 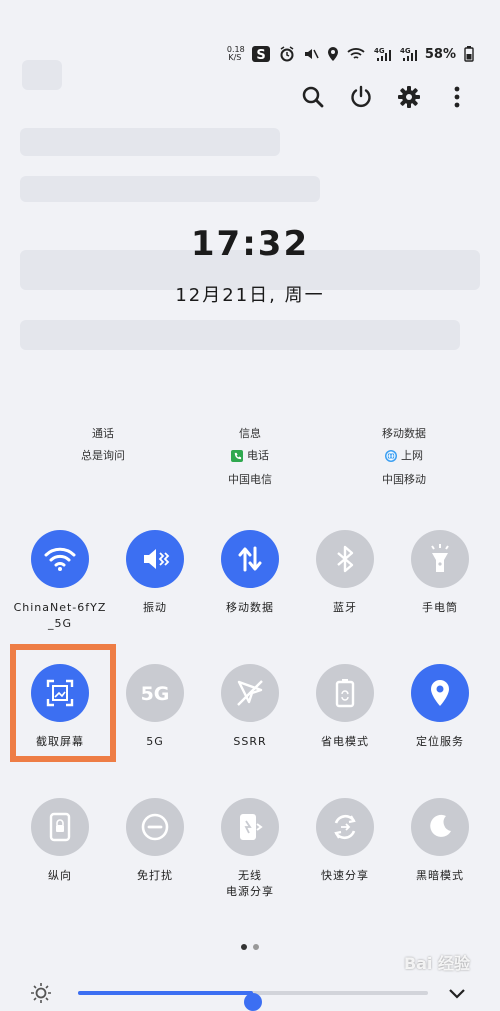 I want to click on call-sim-info: 通话 总是询问, so click(x=103, y=445).